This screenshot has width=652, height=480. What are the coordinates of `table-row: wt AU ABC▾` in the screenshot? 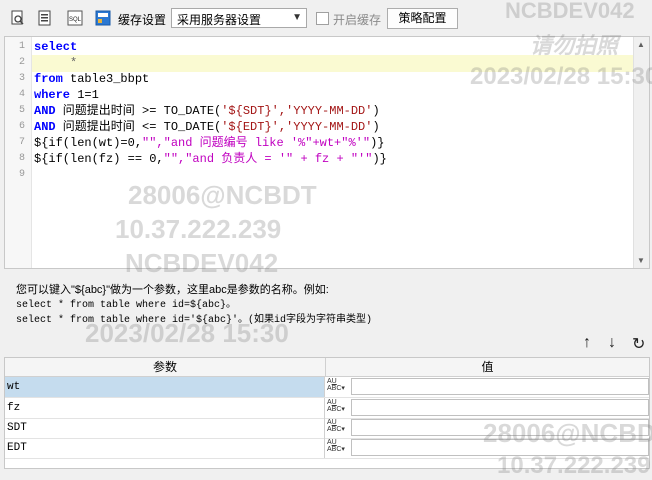 It's located at (327, 387).